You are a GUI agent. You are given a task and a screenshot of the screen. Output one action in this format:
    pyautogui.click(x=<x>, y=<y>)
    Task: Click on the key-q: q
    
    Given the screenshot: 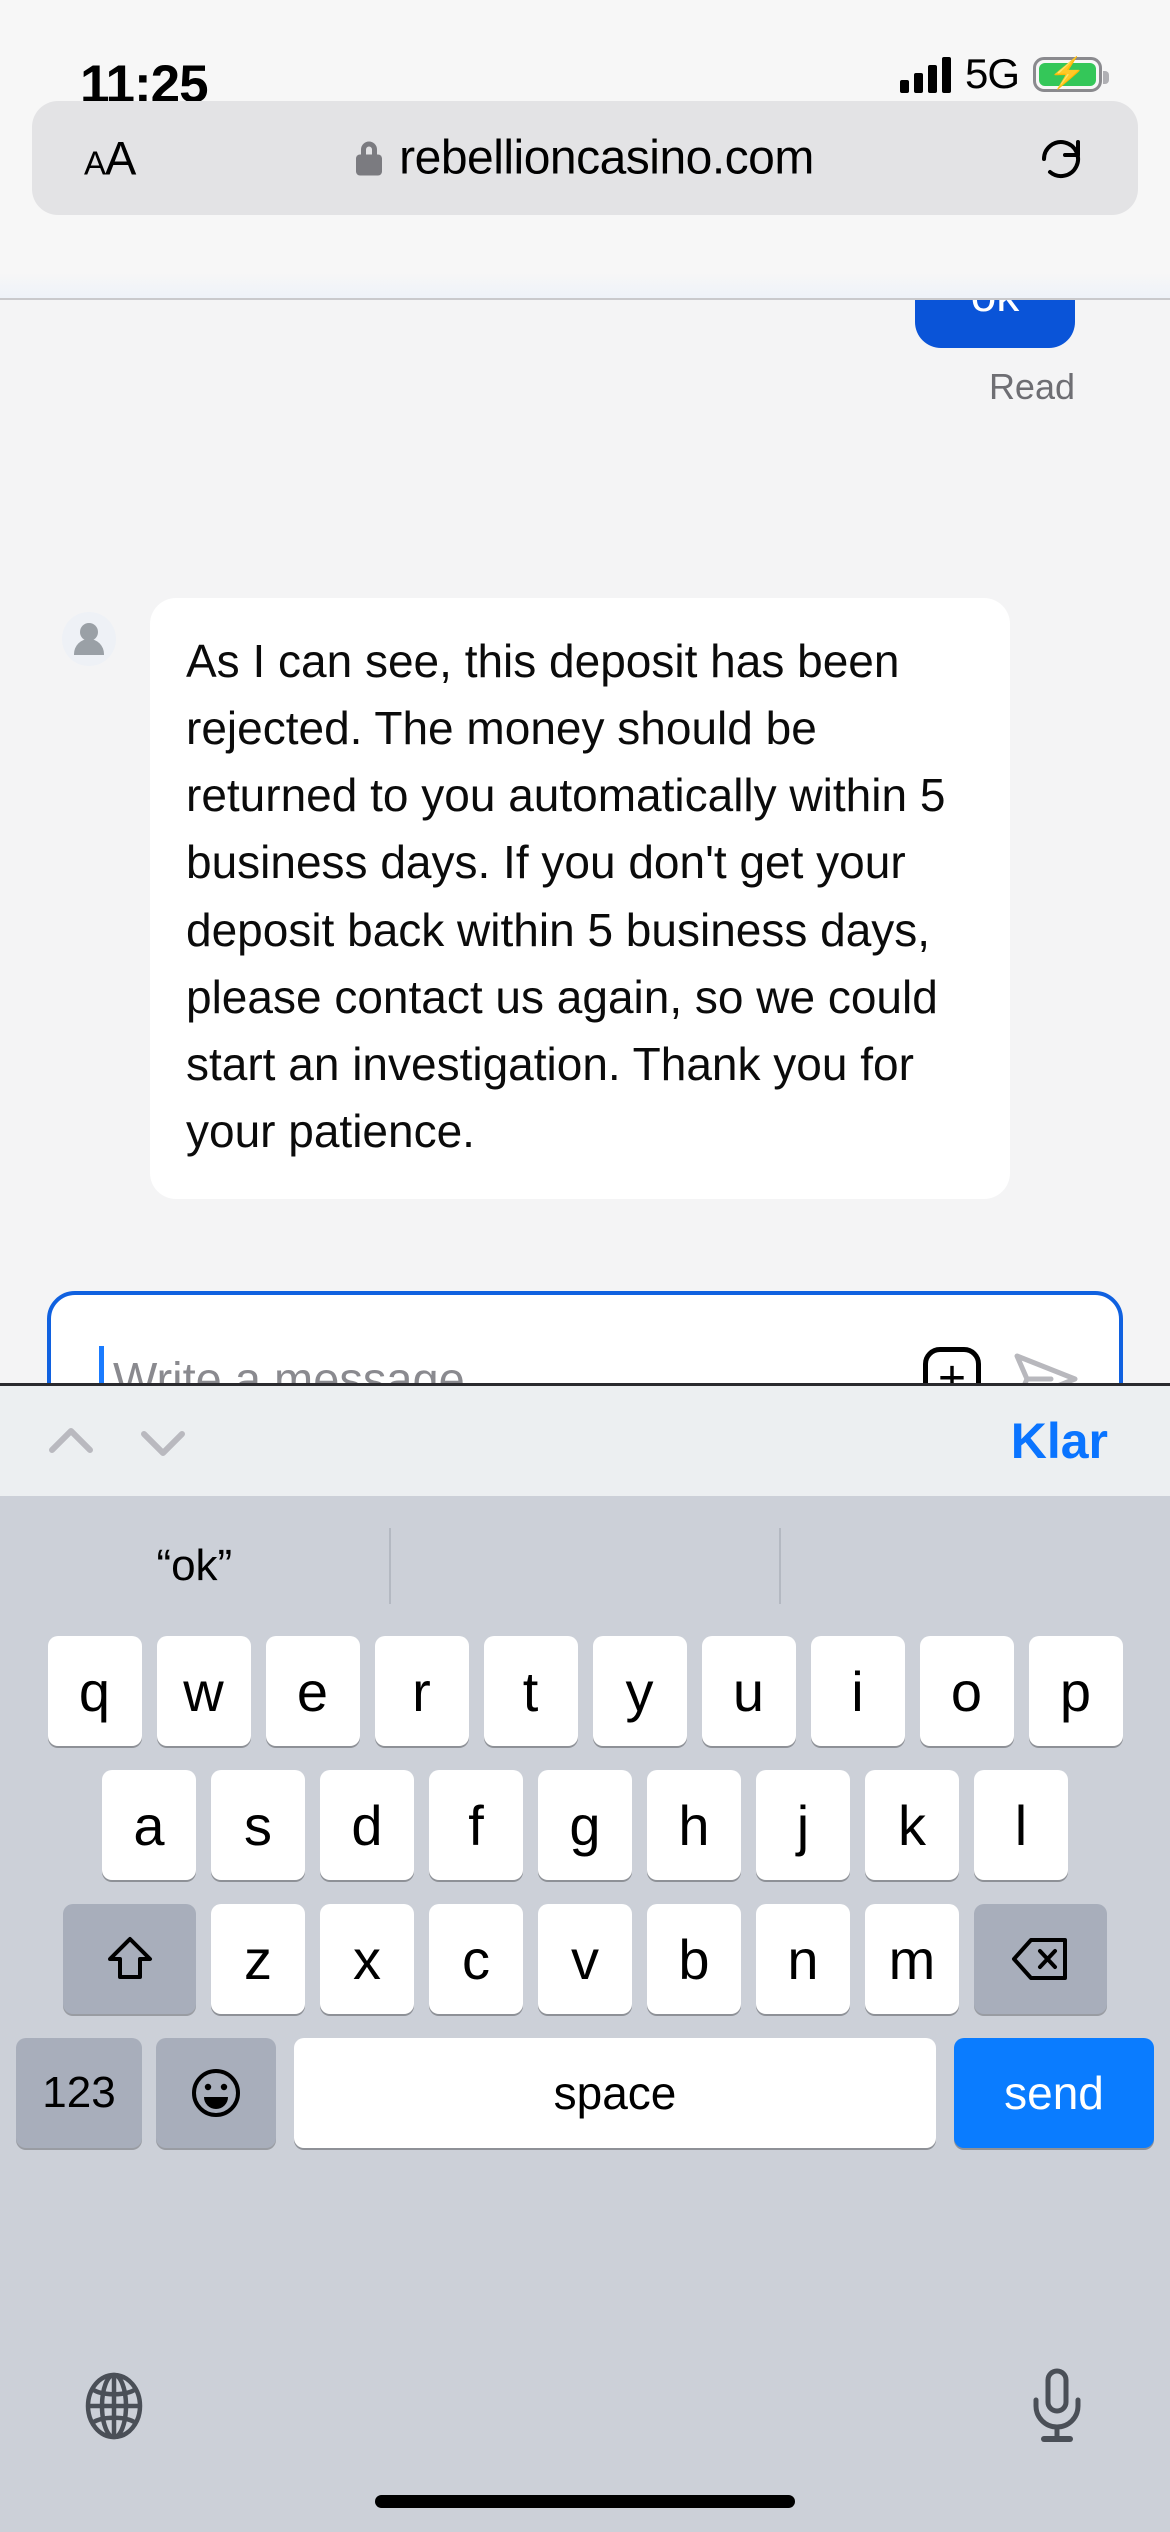 What is the action you would take?
    pyautogui.click(x=94, y=1691)
    